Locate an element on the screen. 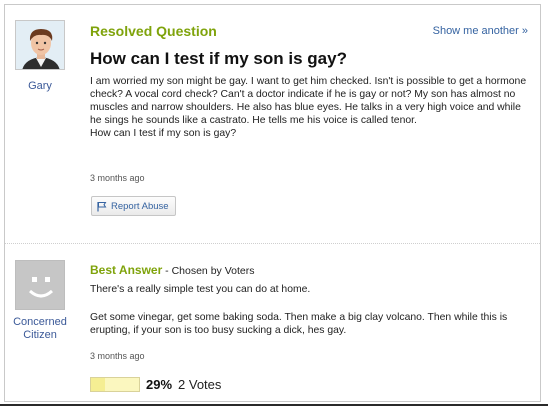 The width and height of the screenshot is (548, 409). bottom-rule is located at coordinates (274, 405).